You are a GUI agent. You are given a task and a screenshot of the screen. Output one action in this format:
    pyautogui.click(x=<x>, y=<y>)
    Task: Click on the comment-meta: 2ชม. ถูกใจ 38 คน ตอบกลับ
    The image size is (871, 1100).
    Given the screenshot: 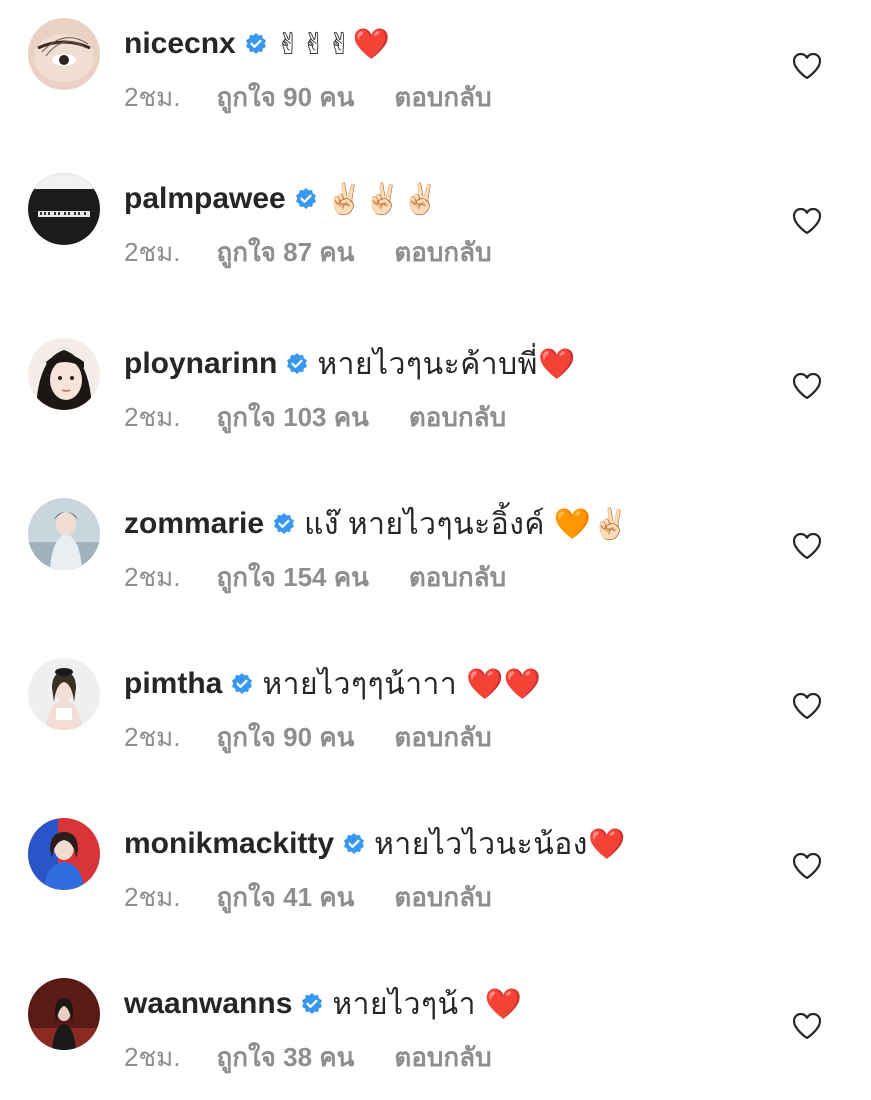 What is the action you would take?
    pyautogui.click(x=308, y=1057)
    